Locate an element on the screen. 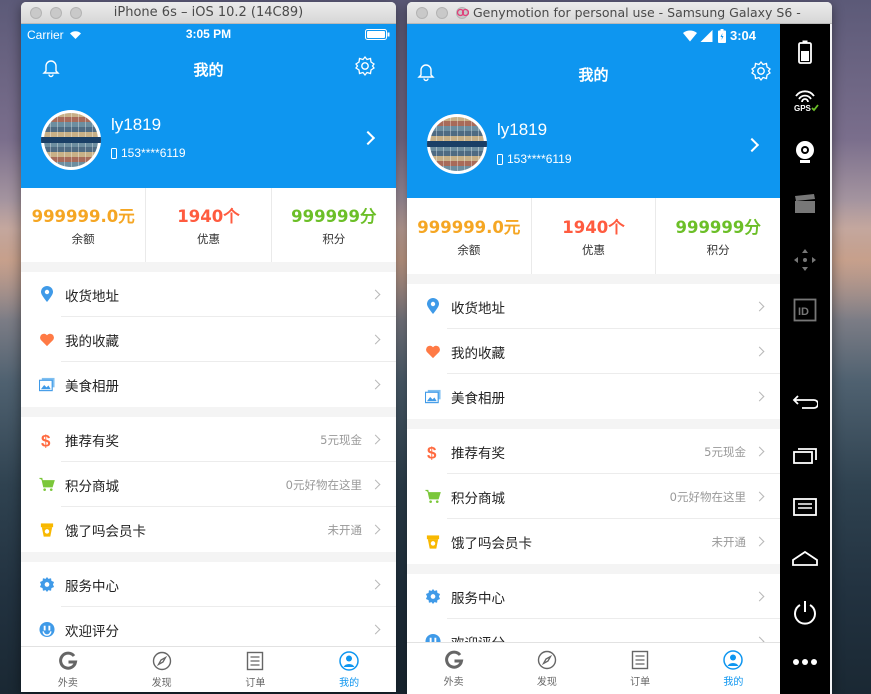  dpad-button is located at coordinates (805, 260).